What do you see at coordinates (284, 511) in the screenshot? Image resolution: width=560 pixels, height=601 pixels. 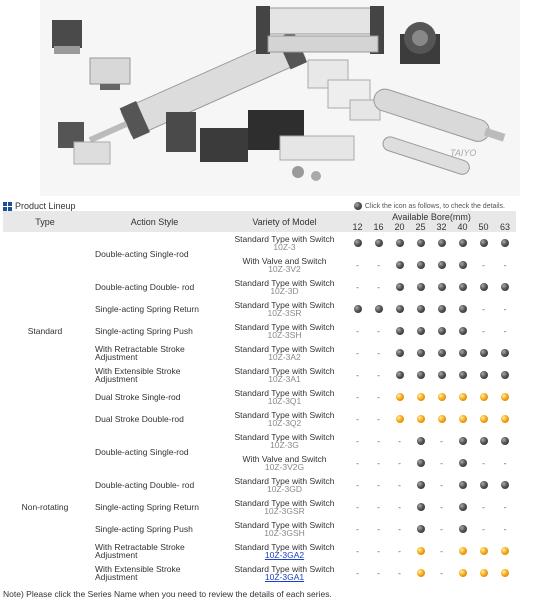 I see `series-model-link: 10Z-3GSR` at bounding box center [284, 511].